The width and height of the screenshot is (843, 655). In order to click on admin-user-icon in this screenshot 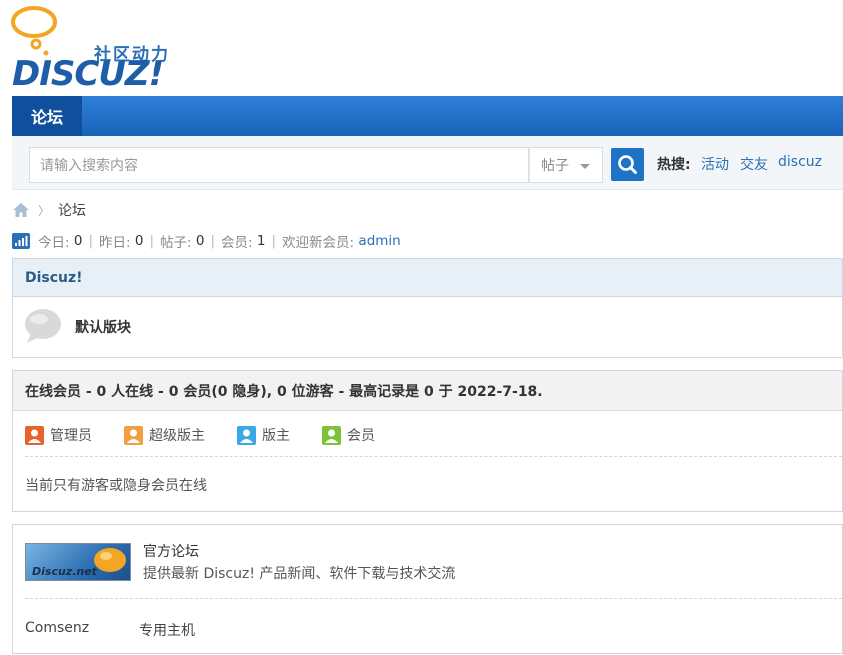, I will do `click(34, 435)`.